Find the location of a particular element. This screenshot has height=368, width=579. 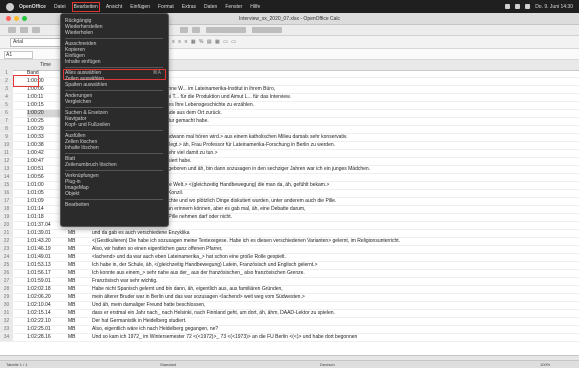

row-number: 28 is located at coordinates (6, 289).